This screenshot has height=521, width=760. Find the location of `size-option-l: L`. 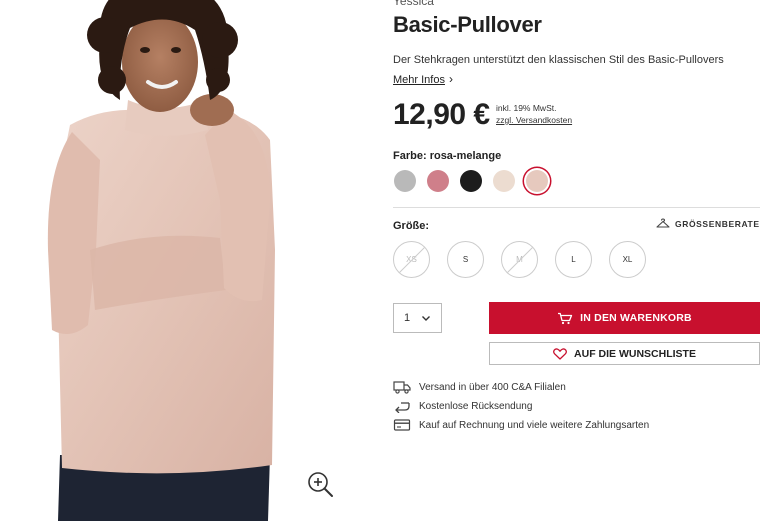

size-option-l: L is located at coordinates (573, 259).